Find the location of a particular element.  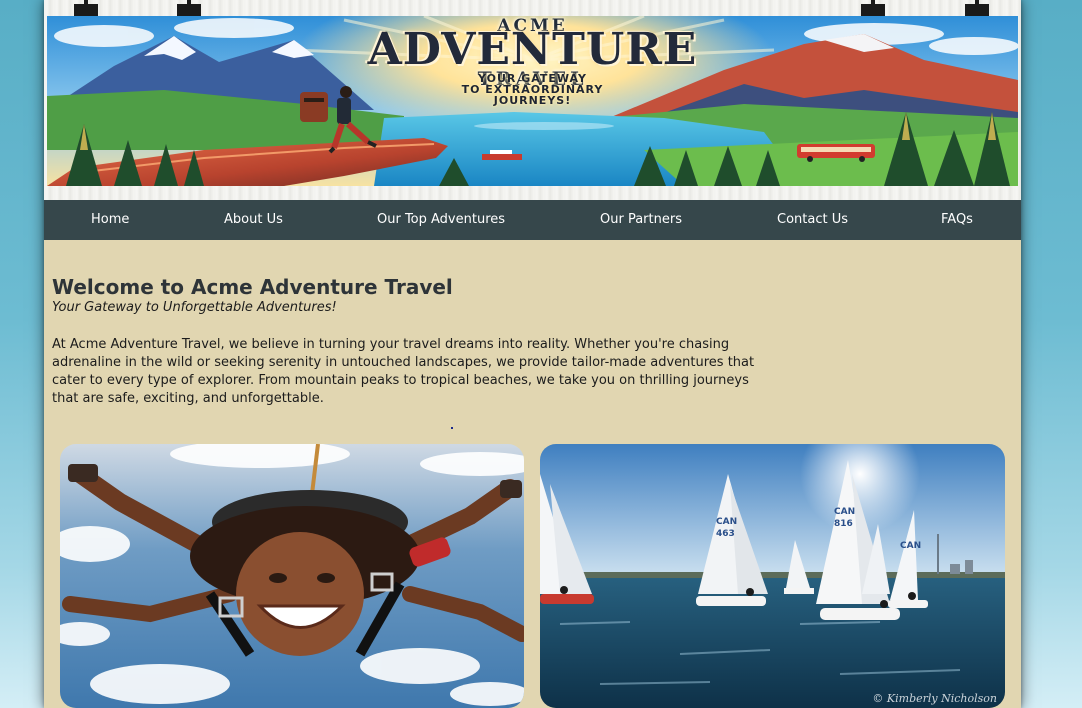

nav-contact-us: Contact Us is located at coordinates (812, 220).